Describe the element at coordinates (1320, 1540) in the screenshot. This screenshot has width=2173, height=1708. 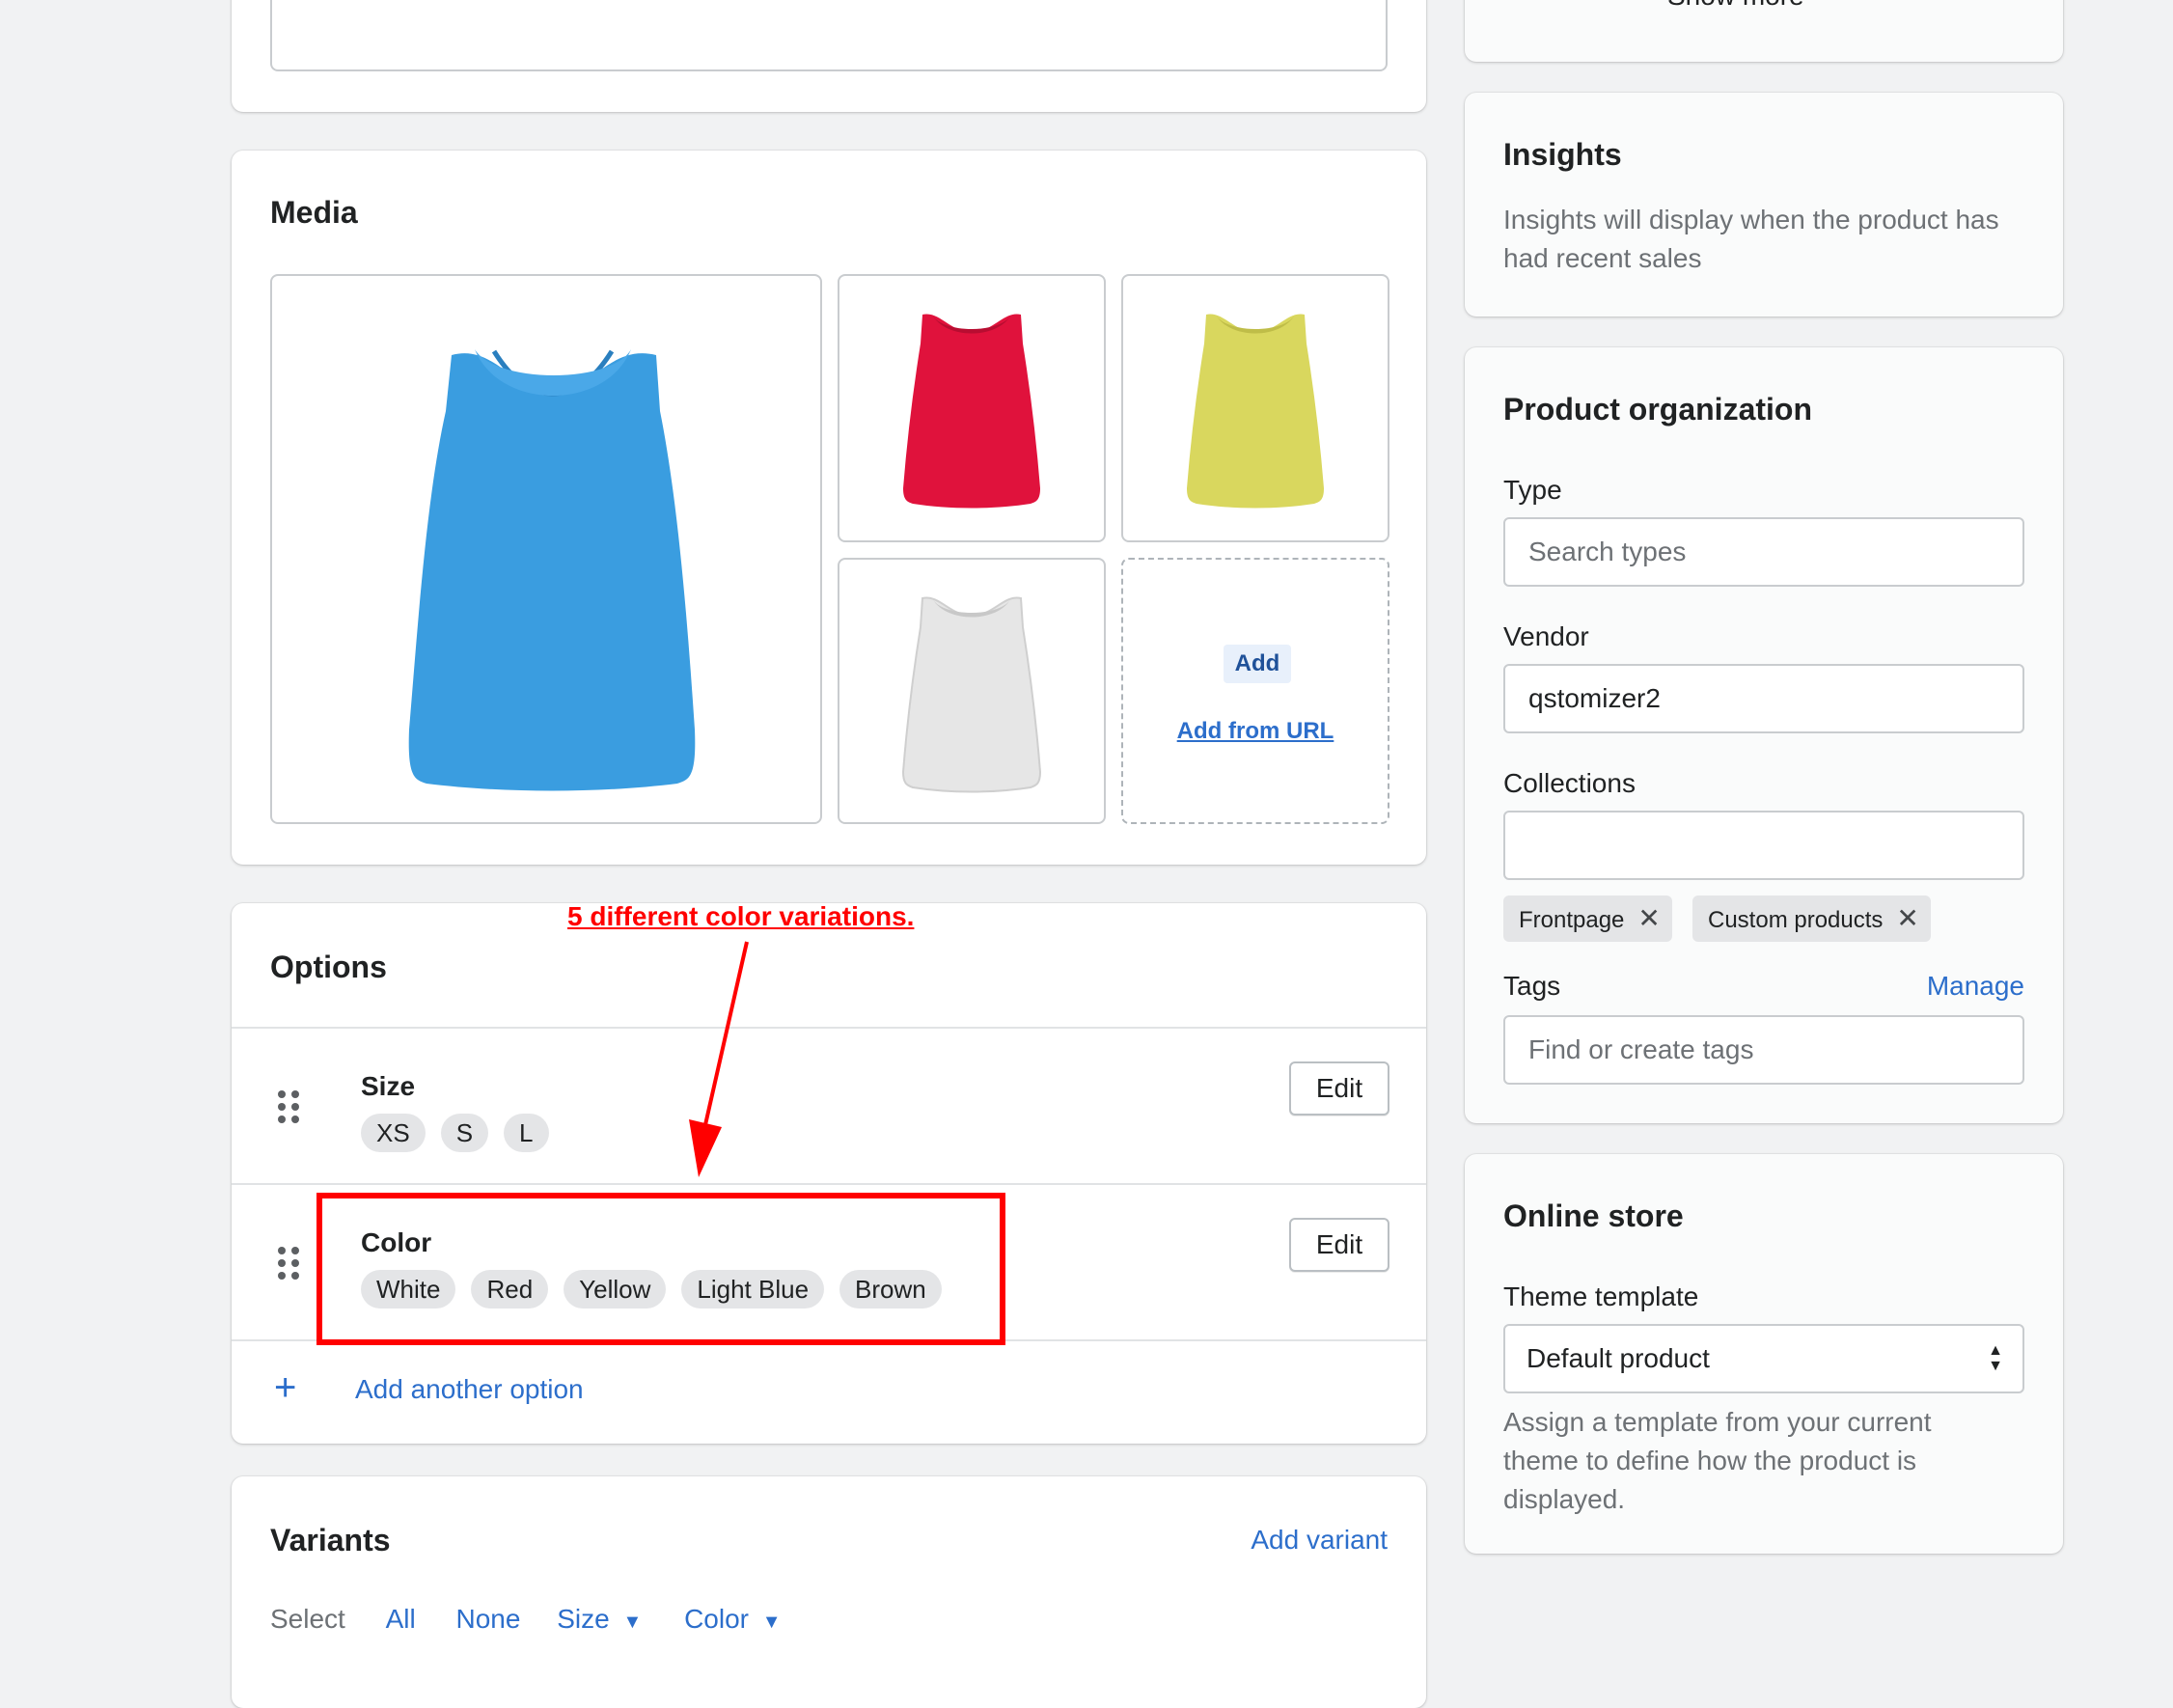
I see `add-variant-link: Add variant` at that location.